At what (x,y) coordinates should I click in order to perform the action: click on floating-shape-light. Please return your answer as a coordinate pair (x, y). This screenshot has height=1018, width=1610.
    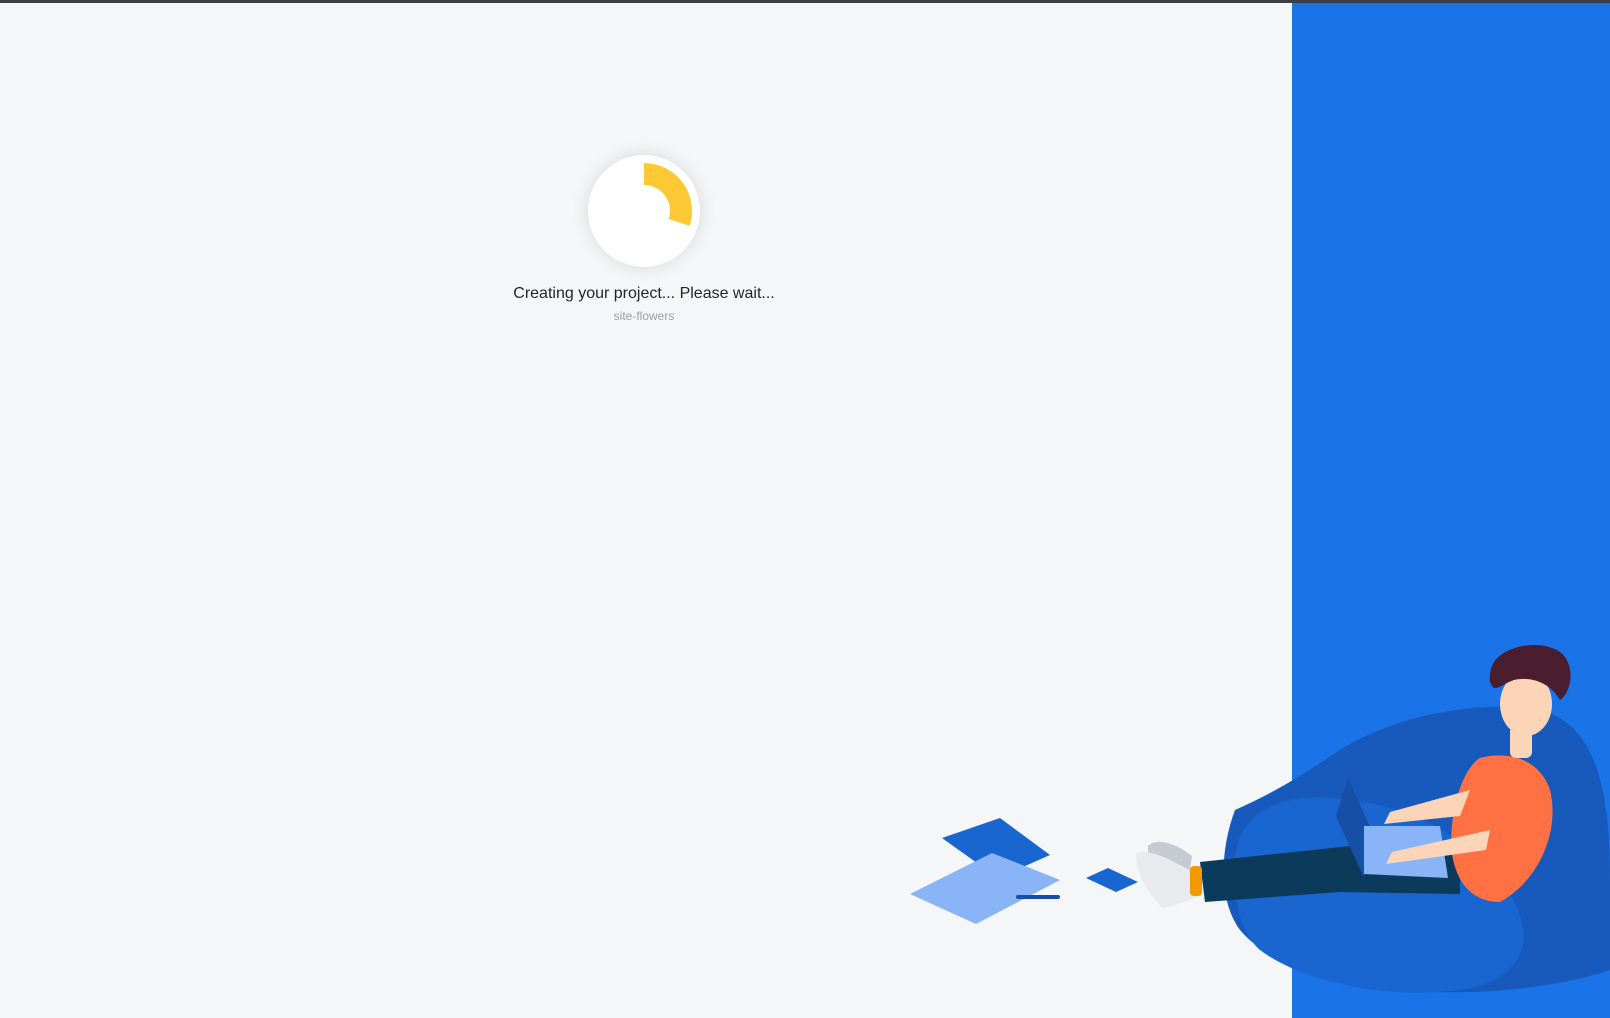
    Looking at the image, I should click on (985, 888).